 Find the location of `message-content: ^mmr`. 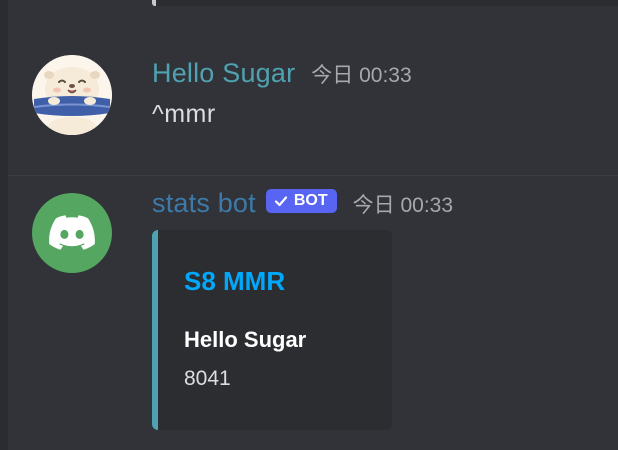

message-content: ^mmr is located at coordinates (184, 114).